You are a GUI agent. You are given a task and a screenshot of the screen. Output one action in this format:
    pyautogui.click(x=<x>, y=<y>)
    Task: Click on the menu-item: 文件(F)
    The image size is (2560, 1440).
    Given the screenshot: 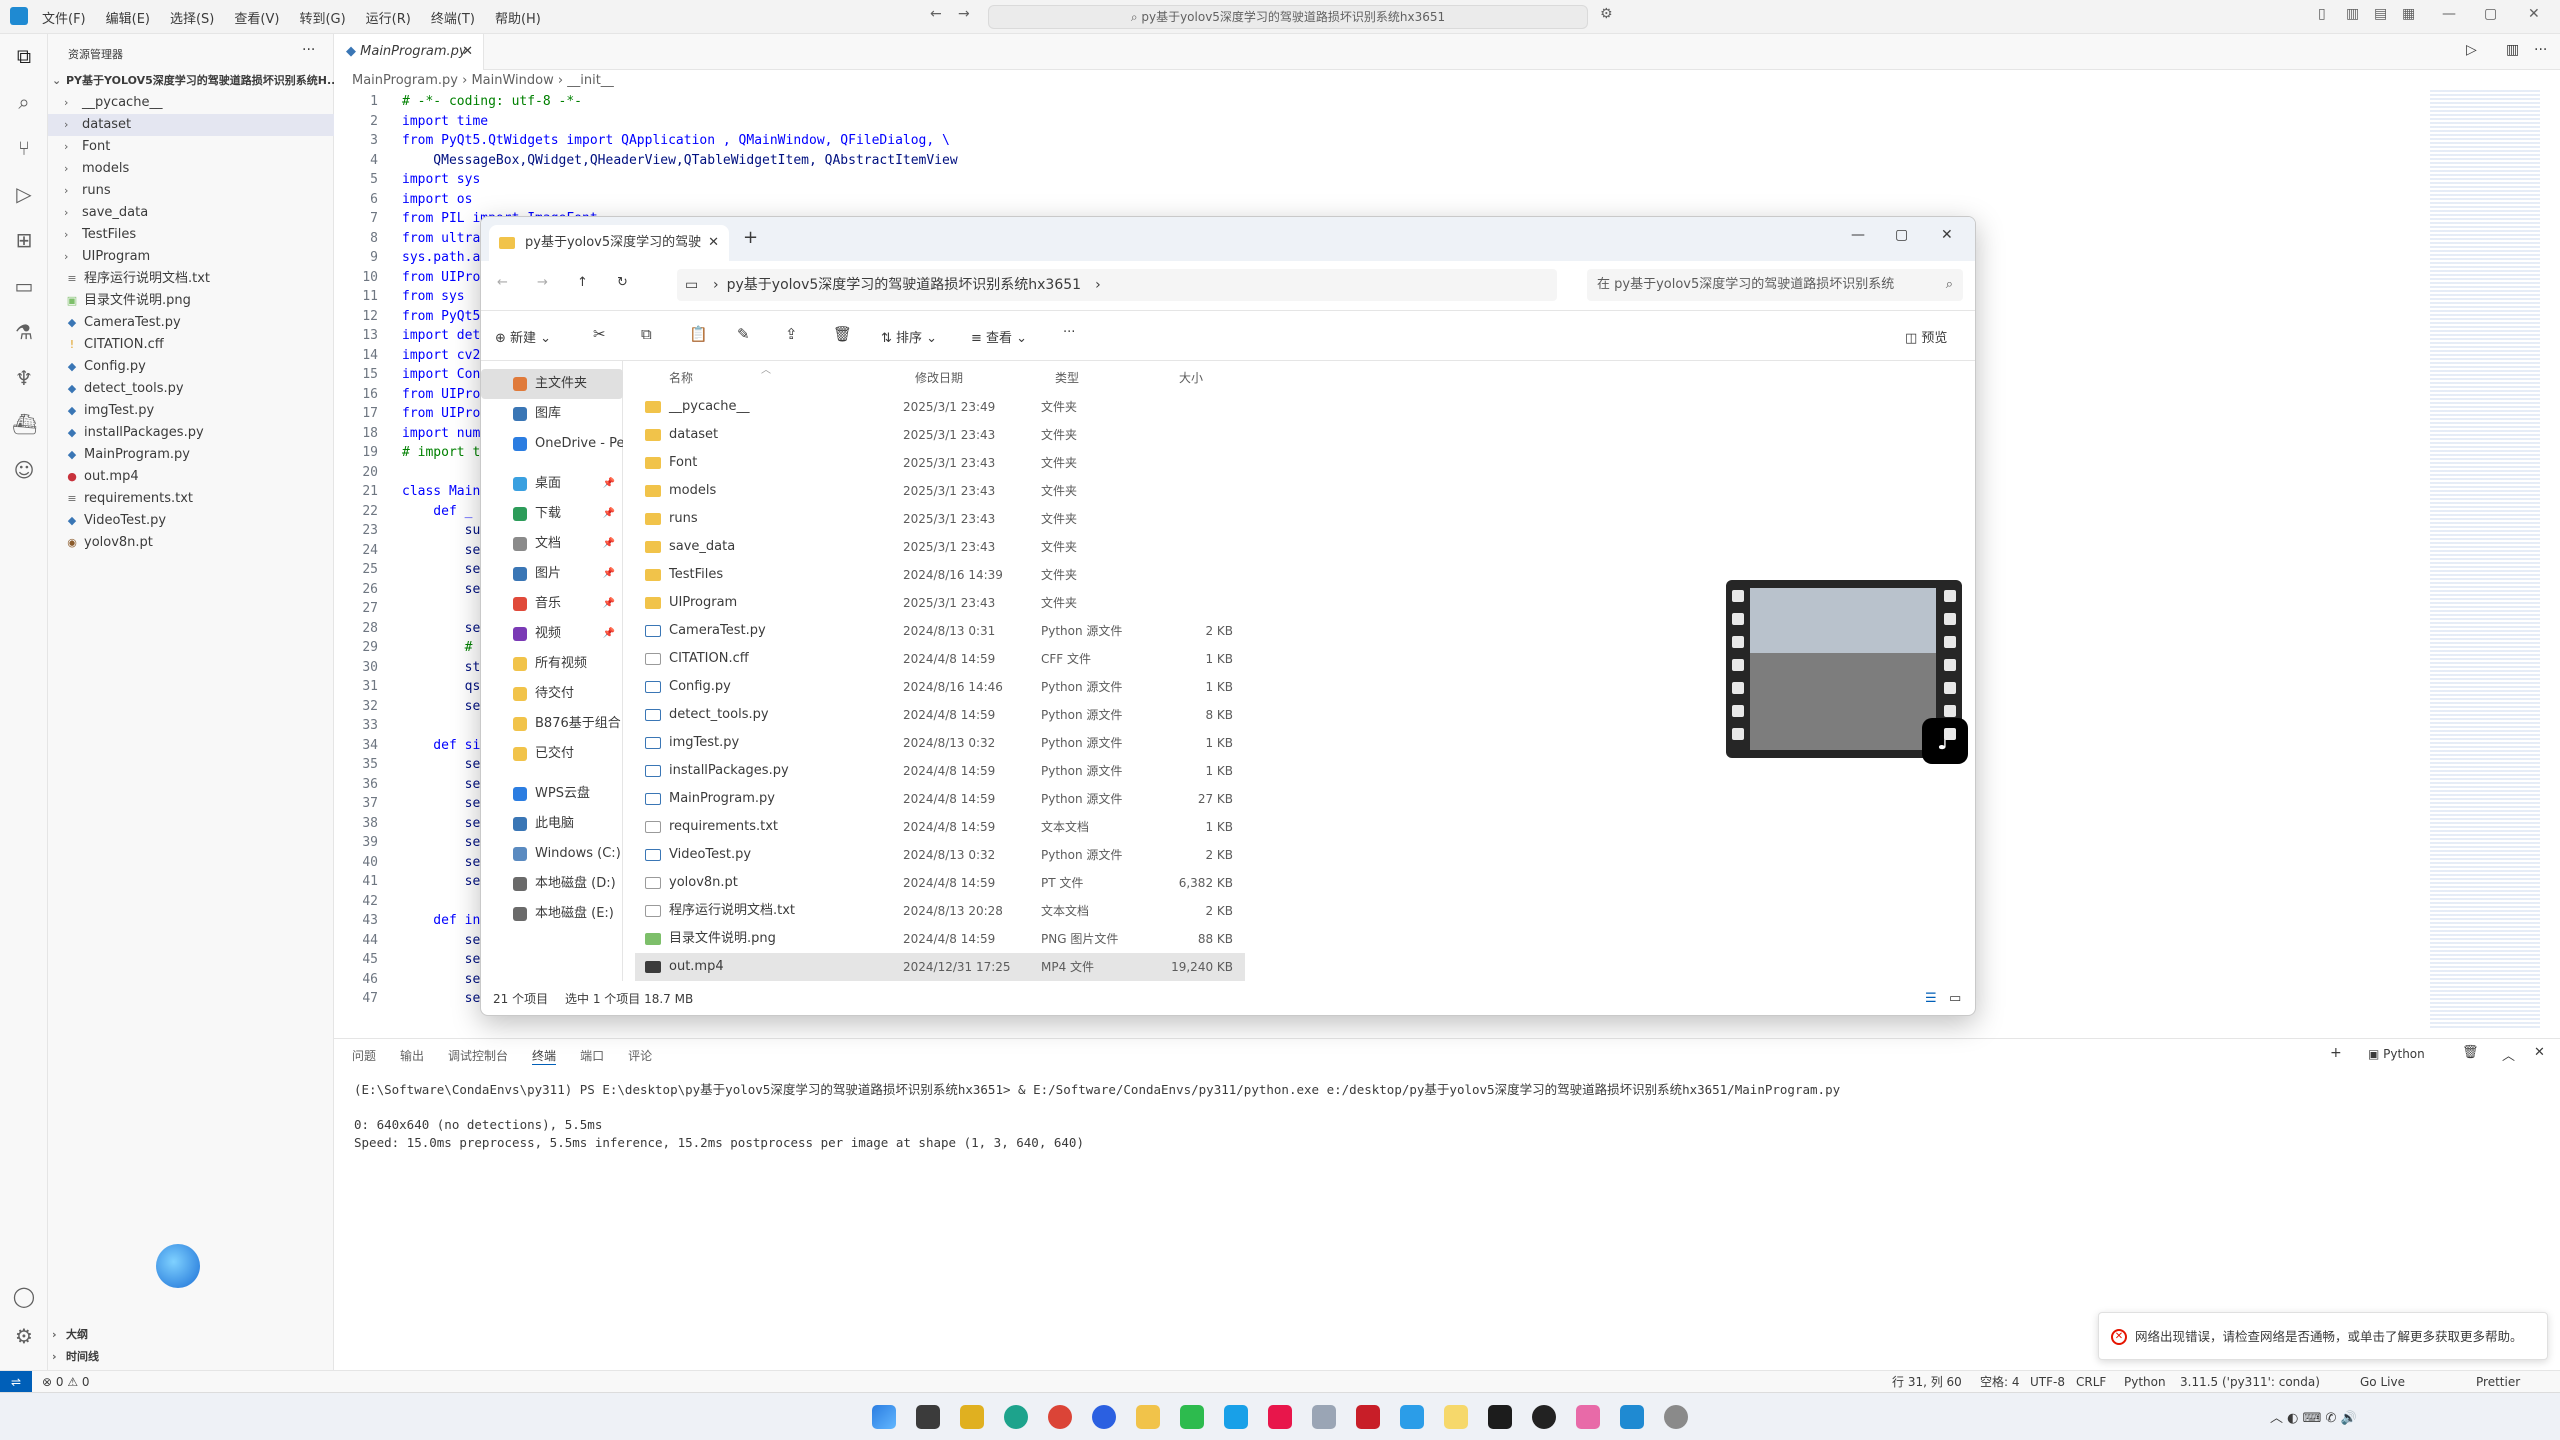 What is the action you would take?
    pyautogui.click(x=64, y=17)
    